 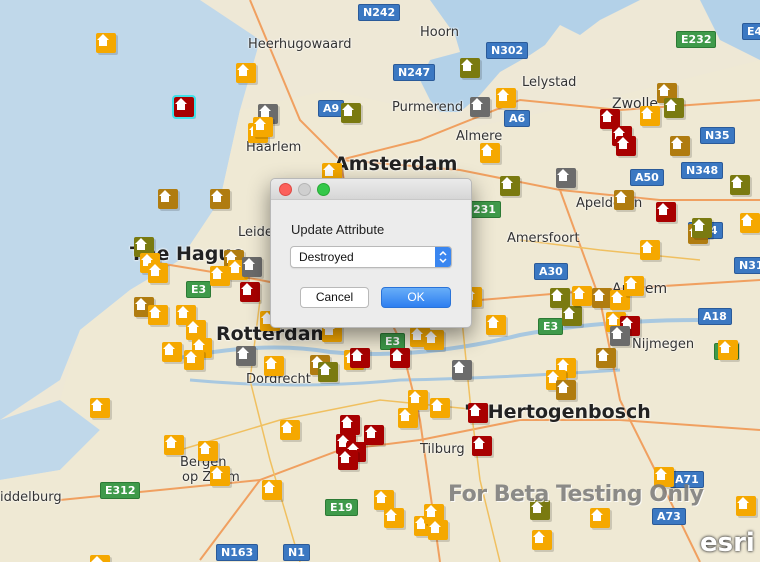 I want to click on update-attribute-dialog: Update Attribute Destroyed Cancel OK, so click(x=371, y=253).